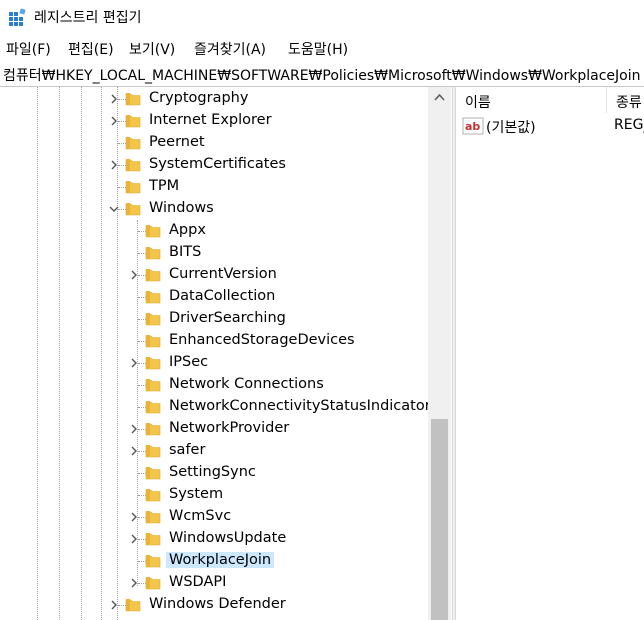 Image resolution: width=644 pixels, height=620 pixels. Describe the element at coordinates (227, 318) in the screenshot. I see `tree-node-label: DriverSearching` at that location.